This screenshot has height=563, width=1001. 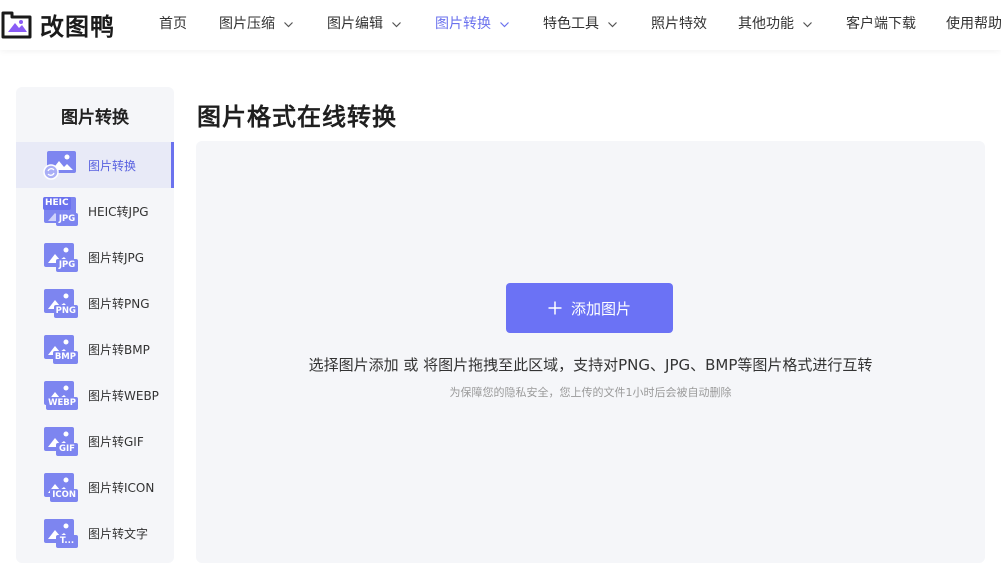 What do you see at coordinates (247, 24) in the screenshot?
I see `nav-image-compress-label: 图片压缩` at bounding box center [247, 24].